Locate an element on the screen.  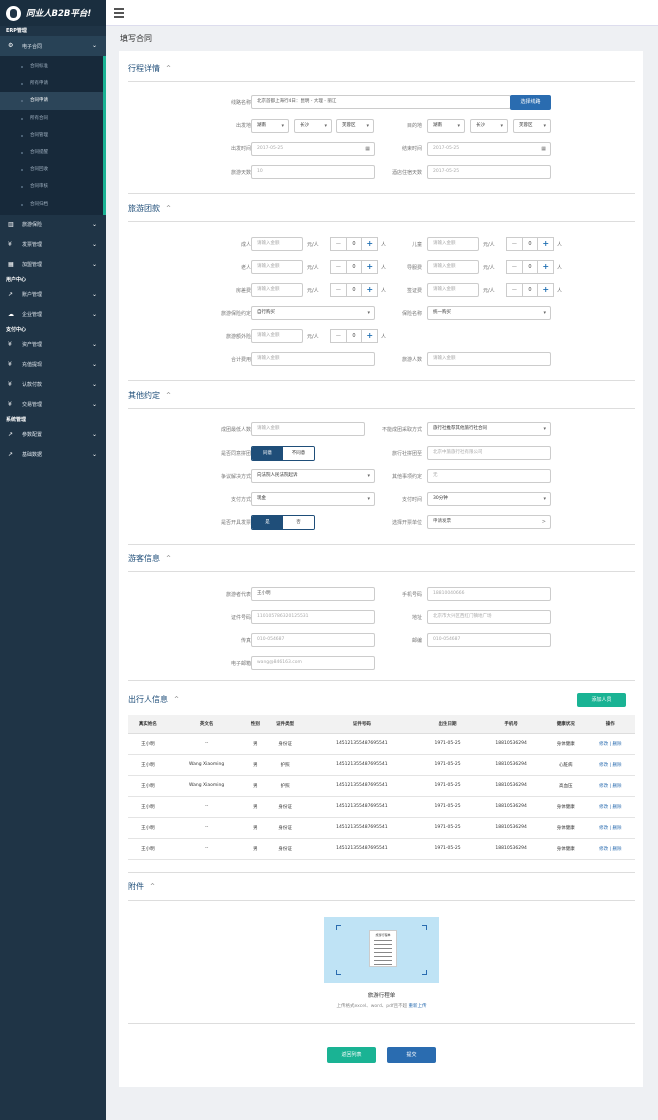
end-date-input: 2017-05-25 ▦ is located at coordinates (489, 149).